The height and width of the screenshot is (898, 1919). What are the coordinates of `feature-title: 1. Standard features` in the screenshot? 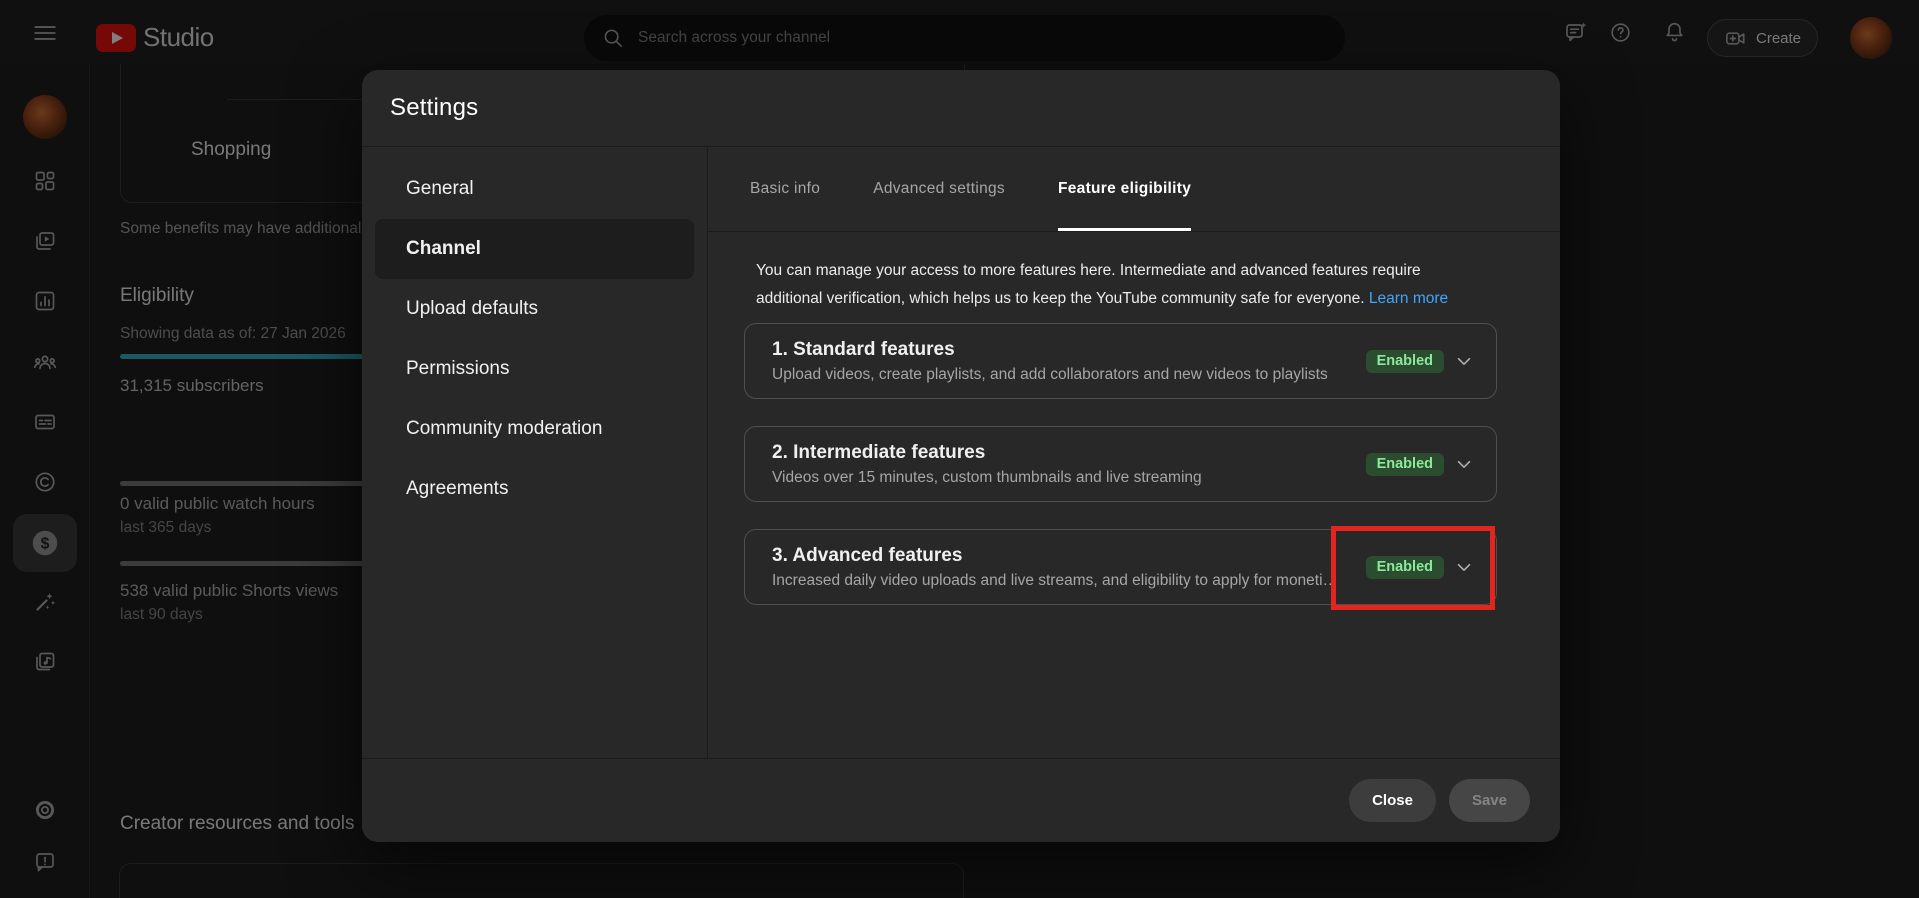 It's located at (863, 349).